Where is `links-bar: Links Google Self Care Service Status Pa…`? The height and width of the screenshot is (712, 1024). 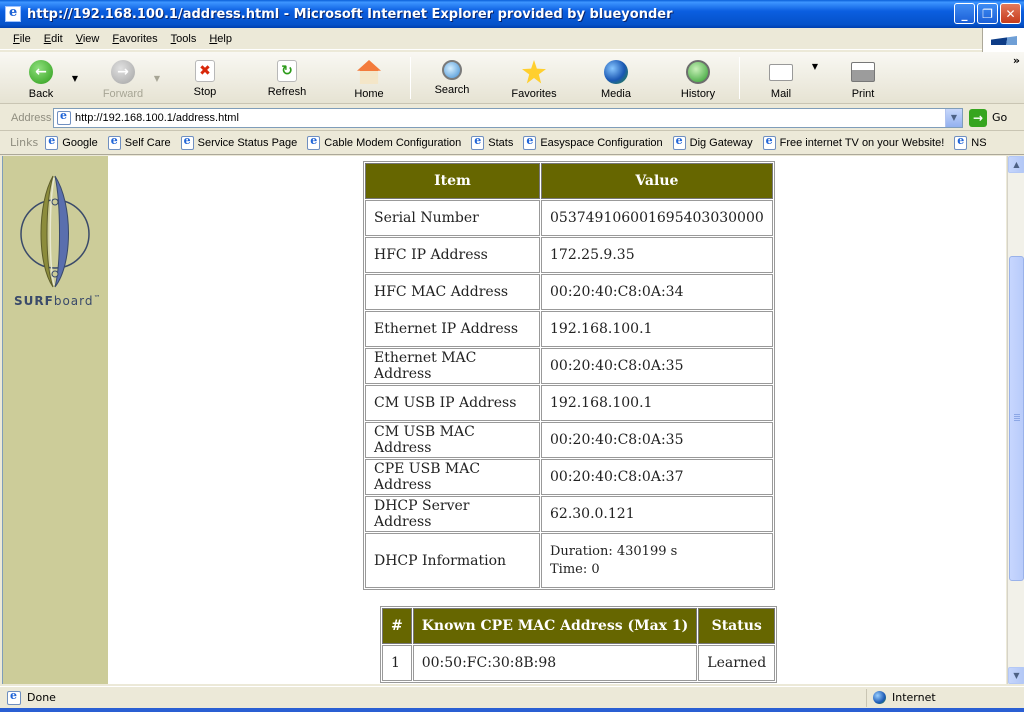
links-bar: Links Google Self Care Service Status Pa… is located at coordinates (512, 143).